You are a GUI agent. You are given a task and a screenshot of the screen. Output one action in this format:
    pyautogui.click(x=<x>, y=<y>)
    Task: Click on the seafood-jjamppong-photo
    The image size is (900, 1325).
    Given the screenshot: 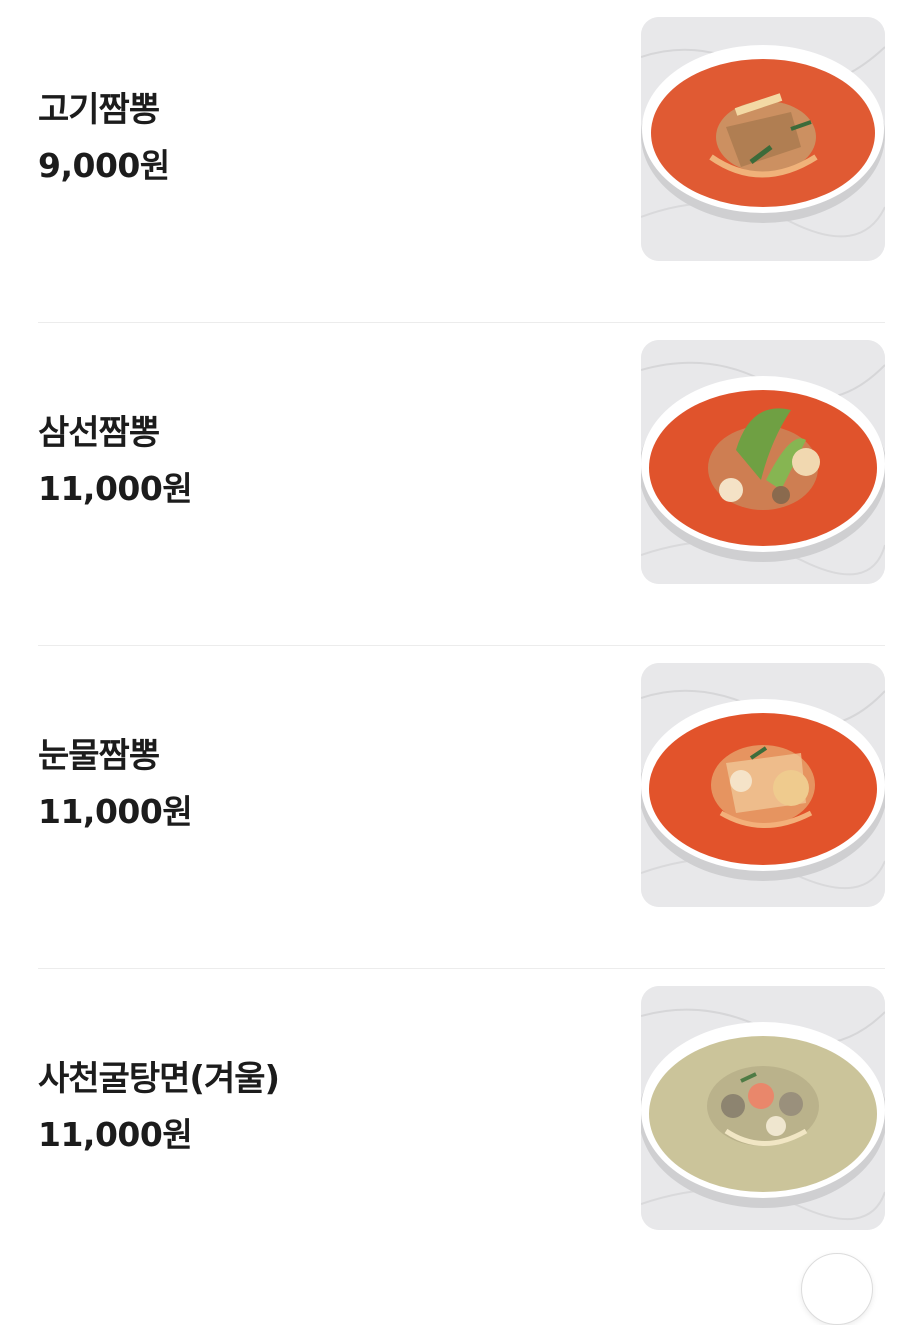 What is the action you would take?
    pyautogui.click(x=763, y=462)
    